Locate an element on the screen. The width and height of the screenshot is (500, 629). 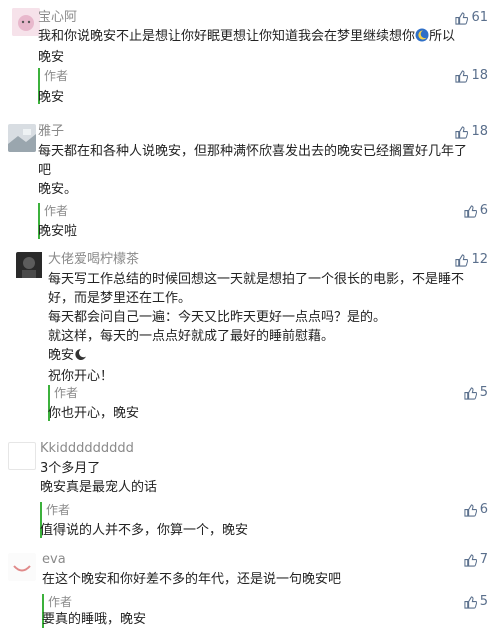
like-button: 61 is located at coordinates (471, 18).